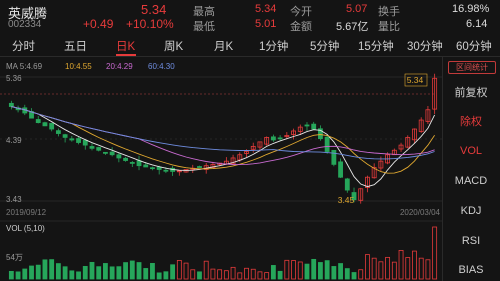 Image resolution: width=500 pixels, height=281 pixels. Describe the element at coordinates (14, 199) in the screenshot. I see `y-axis-bottom: 3.43` at that location.